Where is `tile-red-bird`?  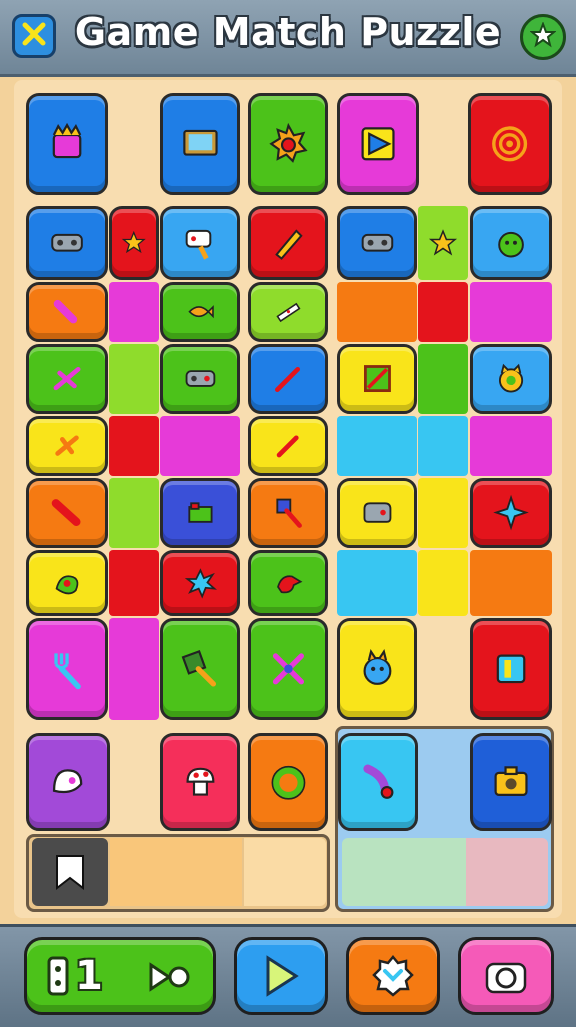
tile-red-bird is located at coordinates (288, 583).